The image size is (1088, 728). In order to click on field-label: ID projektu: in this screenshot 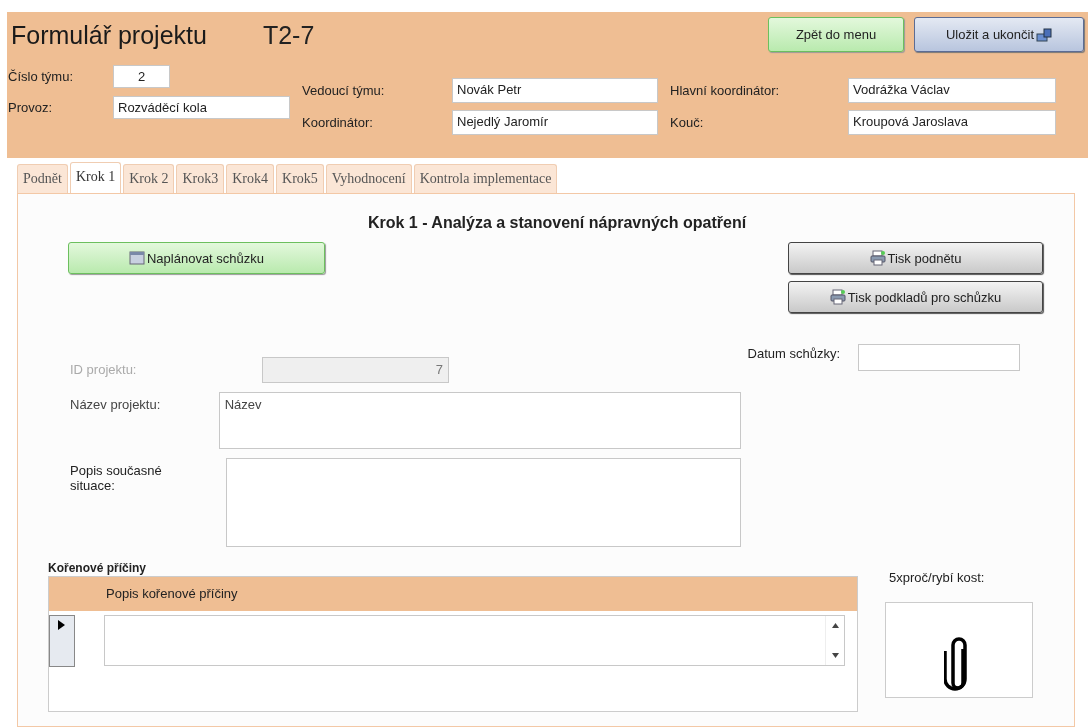, I will do `click(104, 369)`.